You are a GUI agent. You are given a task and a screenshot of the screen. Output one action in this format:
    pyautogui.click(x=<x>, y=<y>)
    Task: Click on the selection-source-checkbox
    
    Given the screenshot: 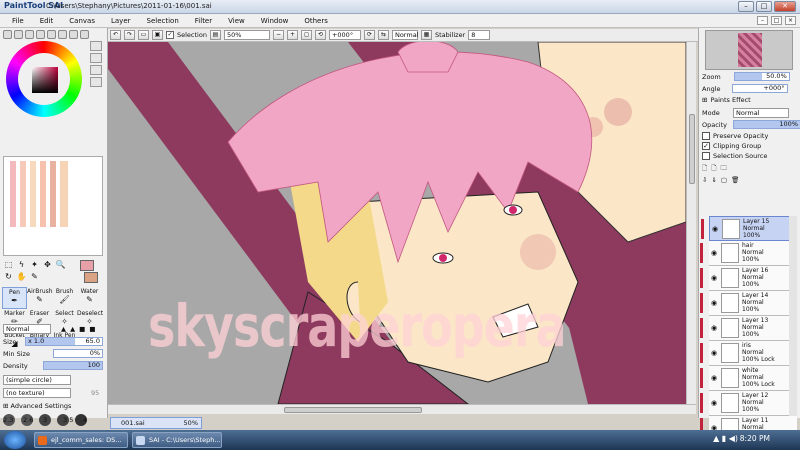 What is the action you would take?
    pyautogui.click(x=706, y=156)
    